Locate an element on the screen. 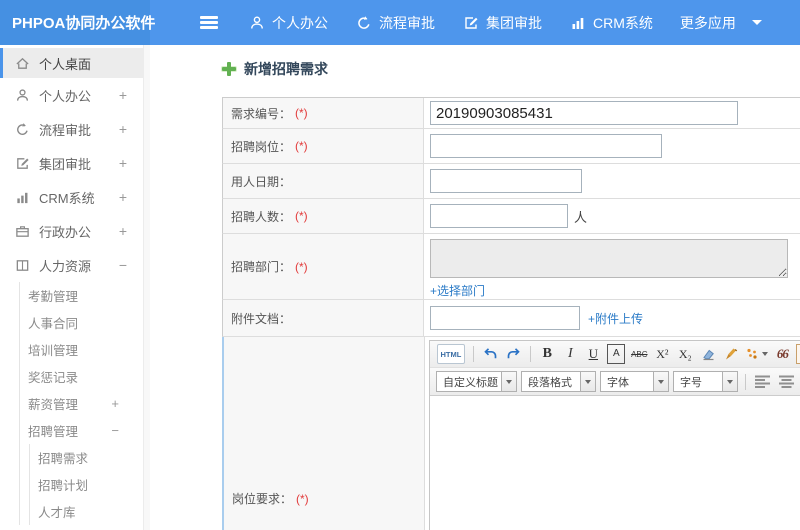 The width and height of the screenshot is (800, 530). nav-label: 更多应用 is located at coordinates (707, 22).